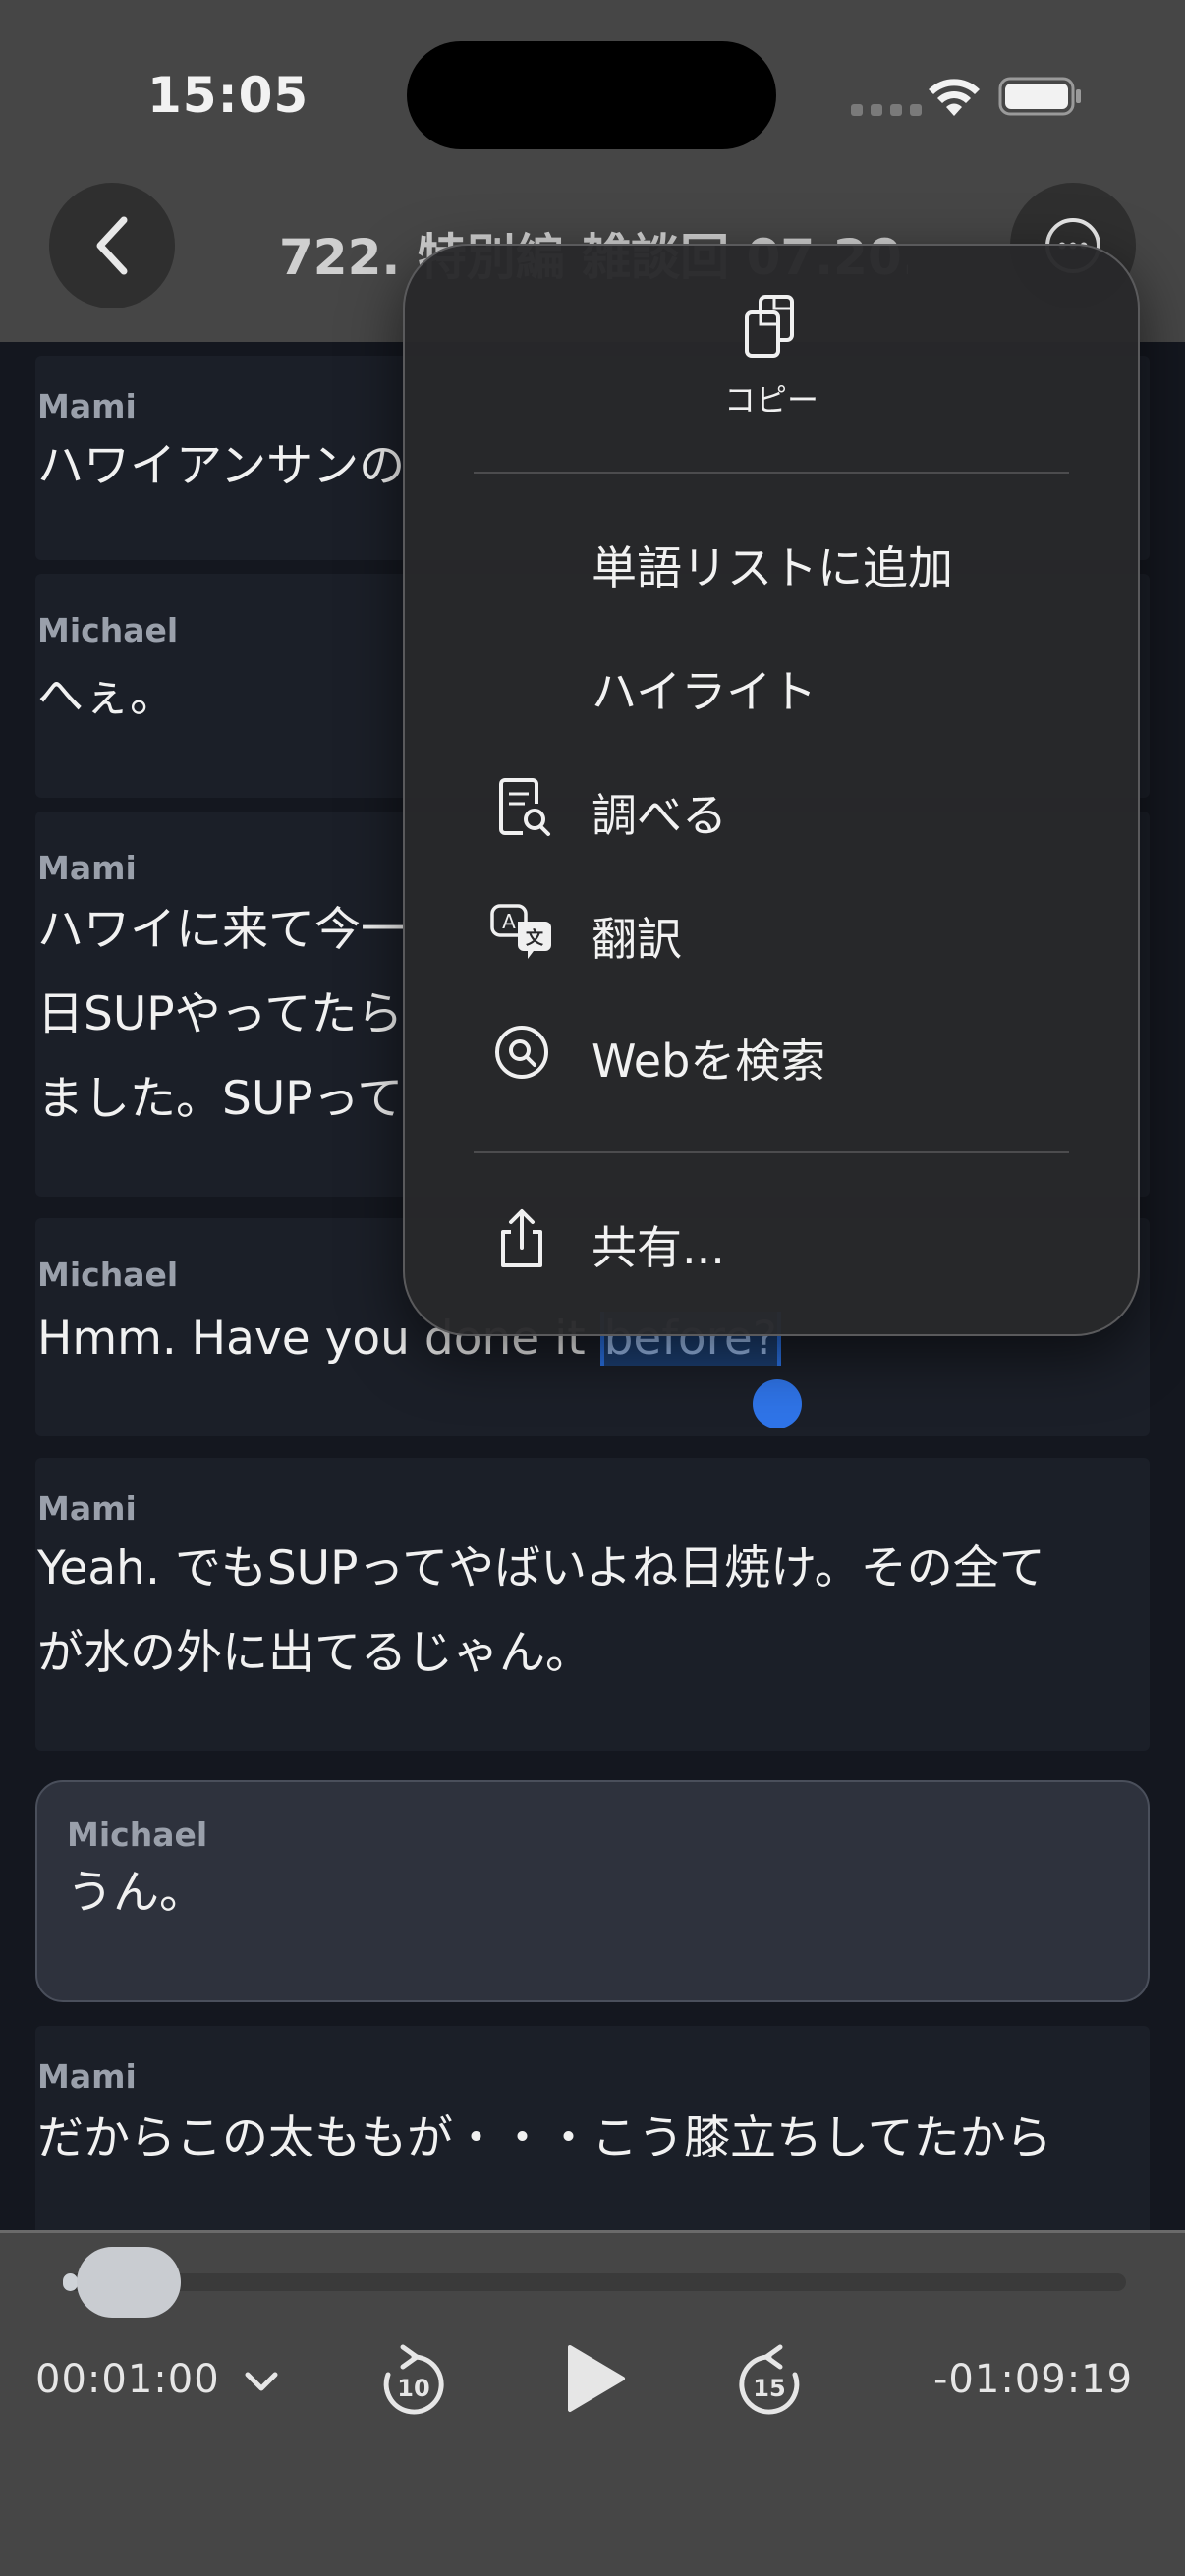 This screenshot has height=2576, width=1185. I want to click on menu-item-label: 調べる, so click(660, 815).